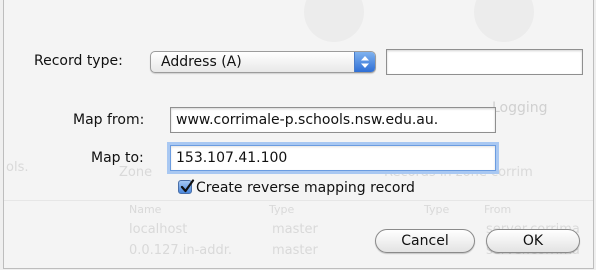 The height and width of the screenshot is (270, 596). I want to click on record-type-extra-field, so click(484, 62).